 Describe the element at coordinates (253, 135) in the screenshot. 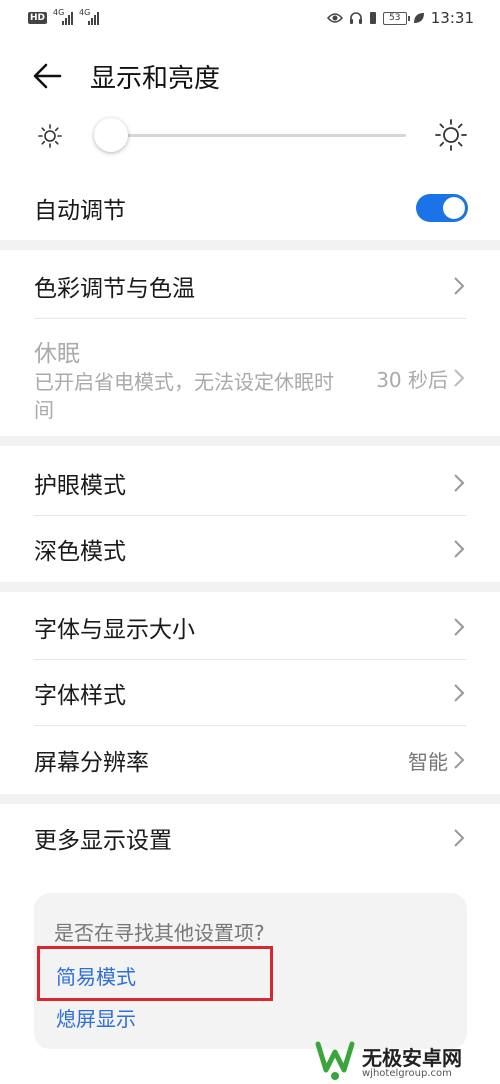

I see `brightness-track` at that location.